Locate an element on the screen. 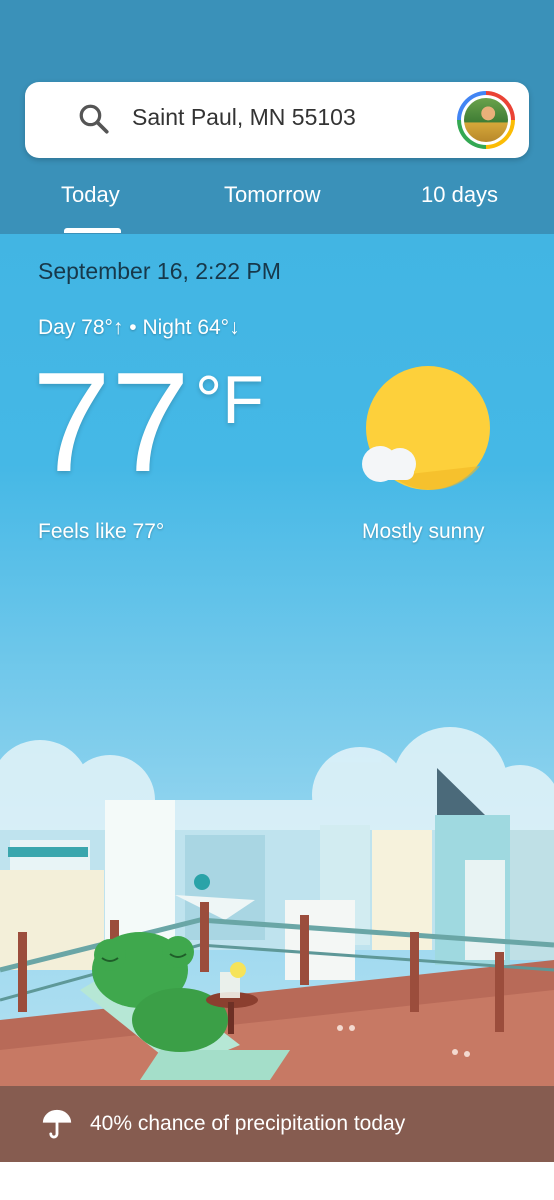 This screenshot has width=554, height=1200. search-icon is located at coordinates (94, 119).